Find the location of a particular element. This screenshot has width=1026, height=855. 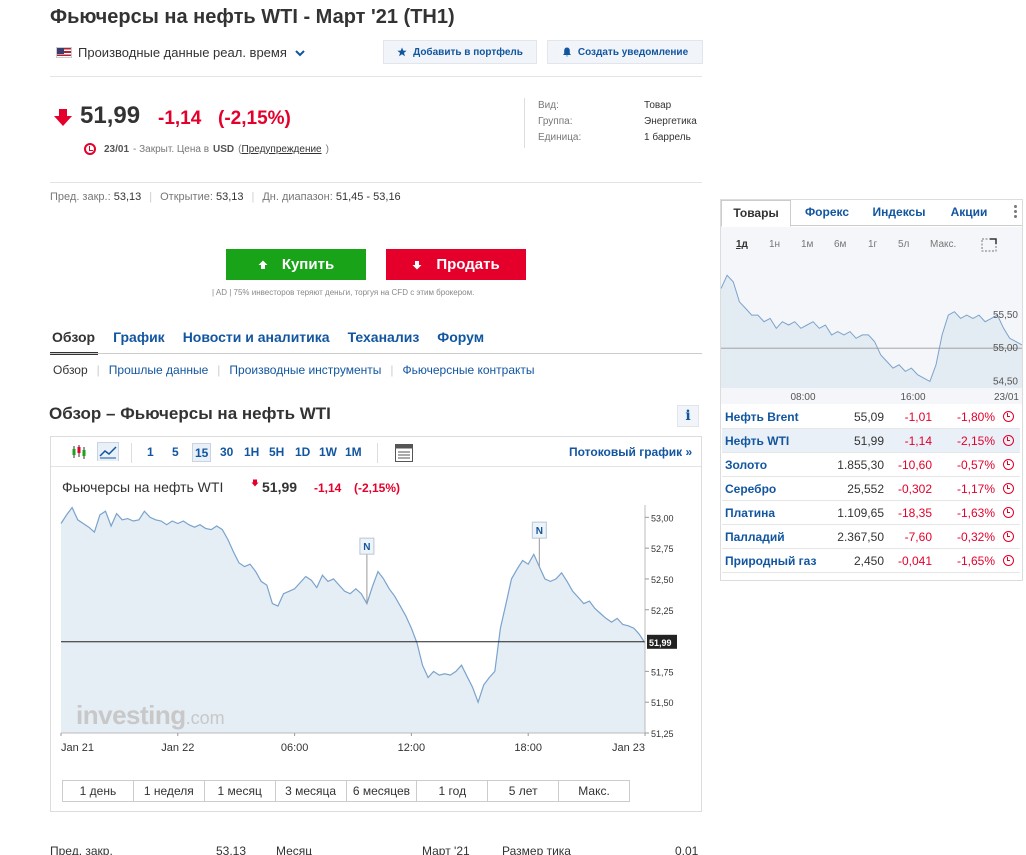

table-row: Нефть Brent 55,09 -1,01 -1,80% is located at coordinates (871, 417).